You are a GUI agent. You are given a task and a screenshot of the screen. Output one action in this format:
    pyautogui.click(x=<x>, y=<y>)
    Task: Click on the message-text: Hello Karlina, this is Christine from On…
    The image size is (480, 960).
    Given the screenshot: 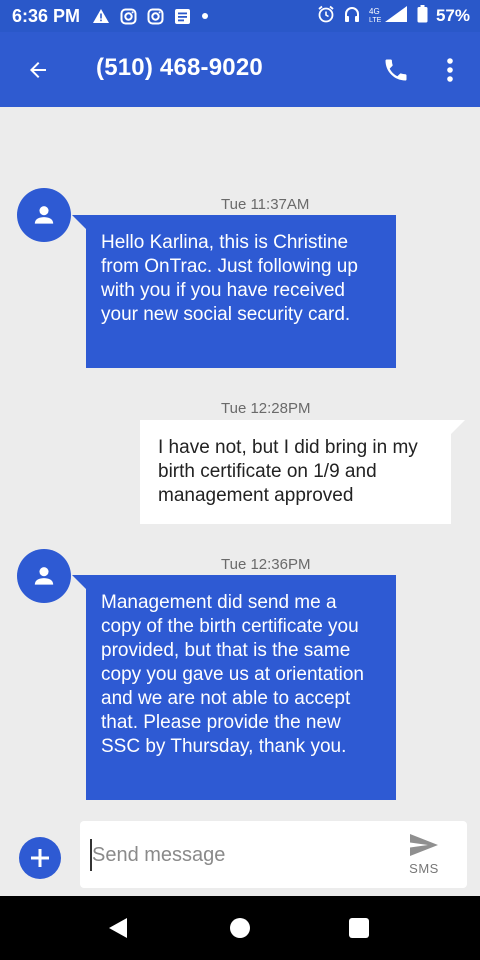 What is the action you would take?
    pyautogui.click(x=229, y=278)
    